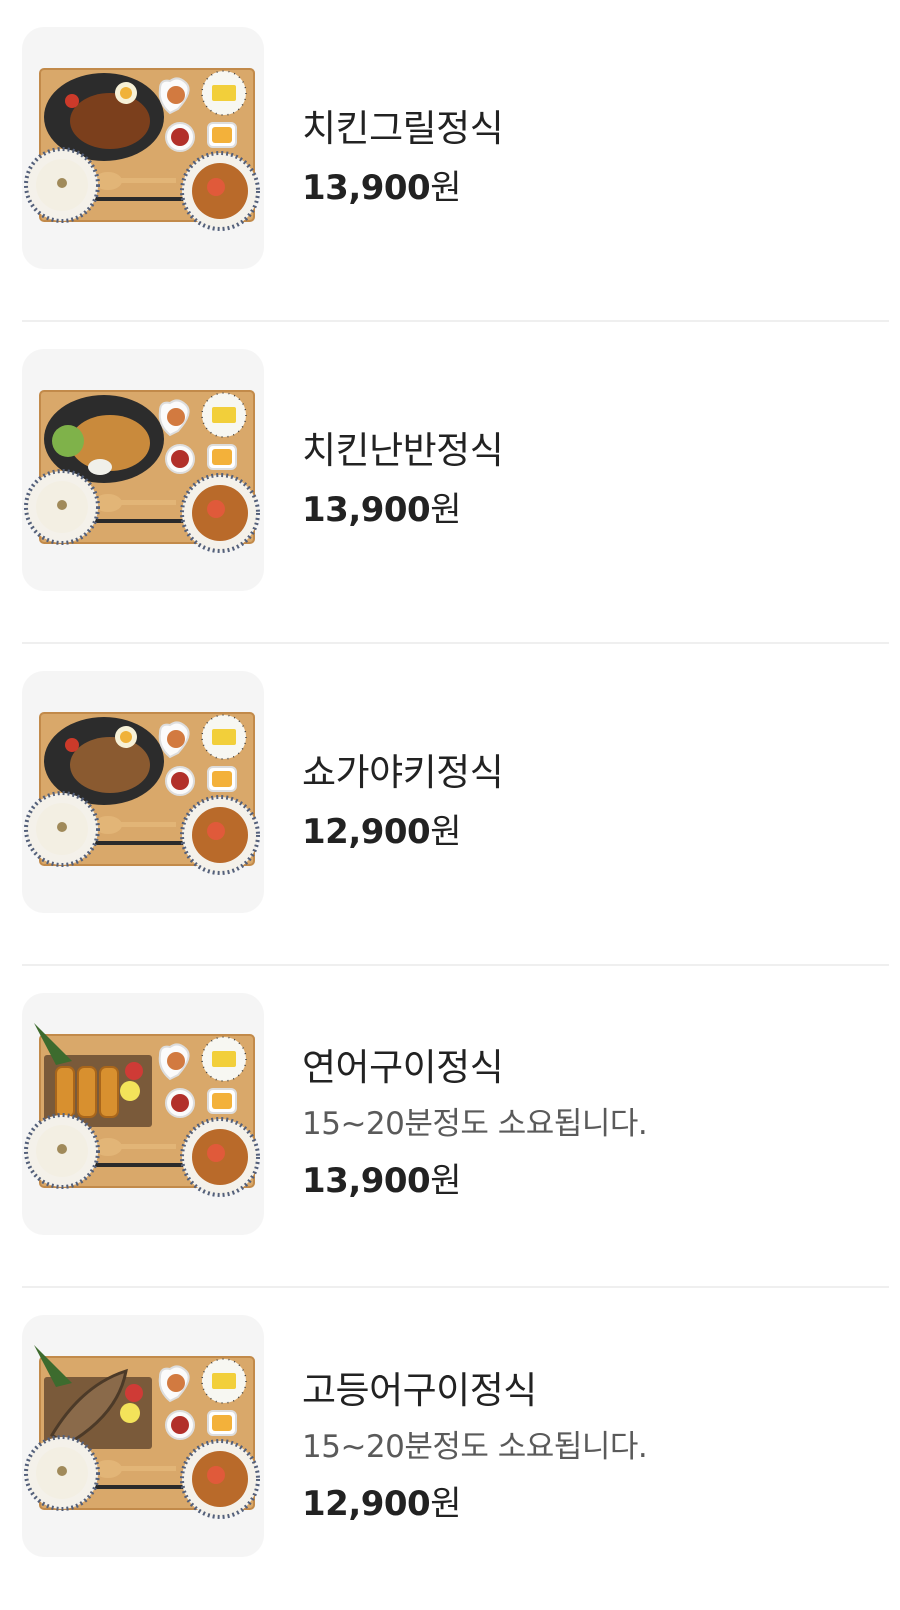 This screenshot has width=900, height=1610. I want to click on menu-item-name: 고등어구이정식, so click(419, 1390).